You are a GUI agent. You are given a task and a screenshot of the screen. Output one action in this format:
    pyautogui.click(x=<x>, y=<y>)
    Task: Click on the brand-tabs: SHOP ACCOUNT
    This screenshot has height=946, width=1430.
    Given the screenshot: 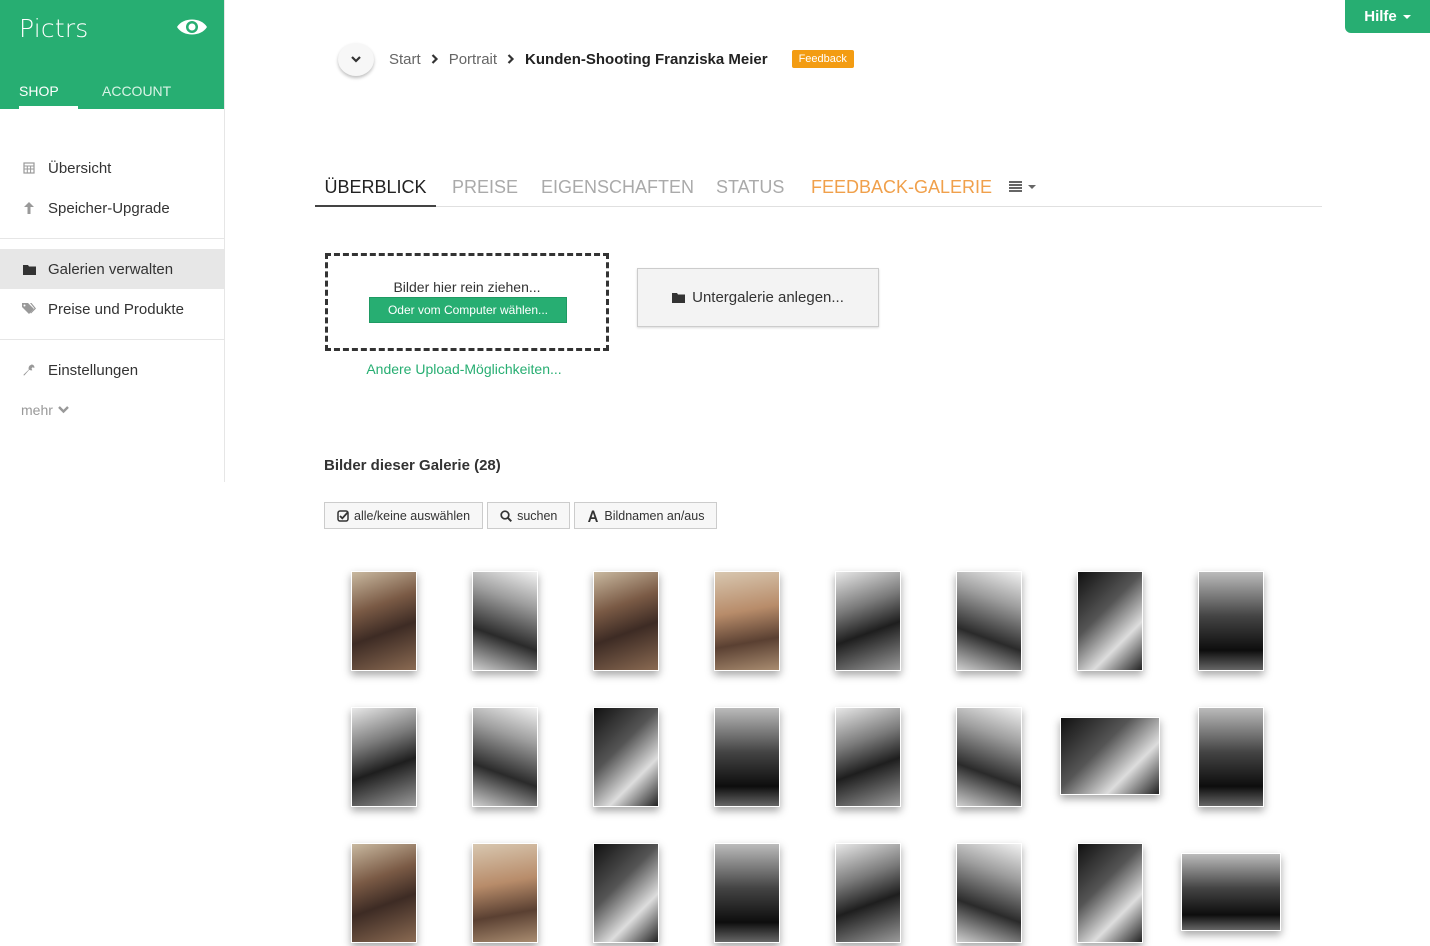 What is the action you would take?
    pyautogui.click(x=112, y=95)
    